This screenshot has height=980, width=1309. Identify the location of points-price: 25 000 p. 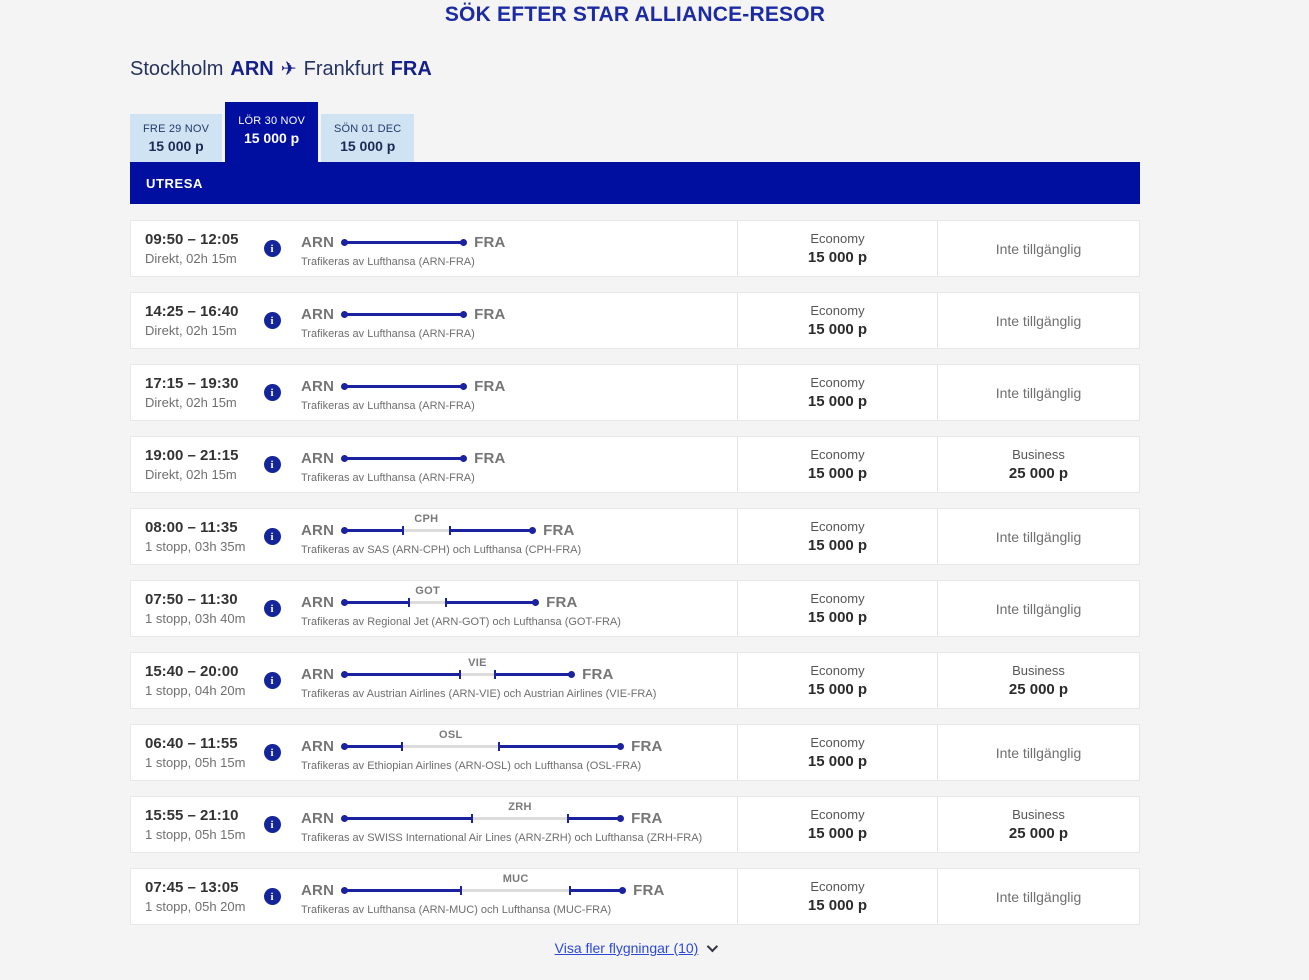
(1038, 833).